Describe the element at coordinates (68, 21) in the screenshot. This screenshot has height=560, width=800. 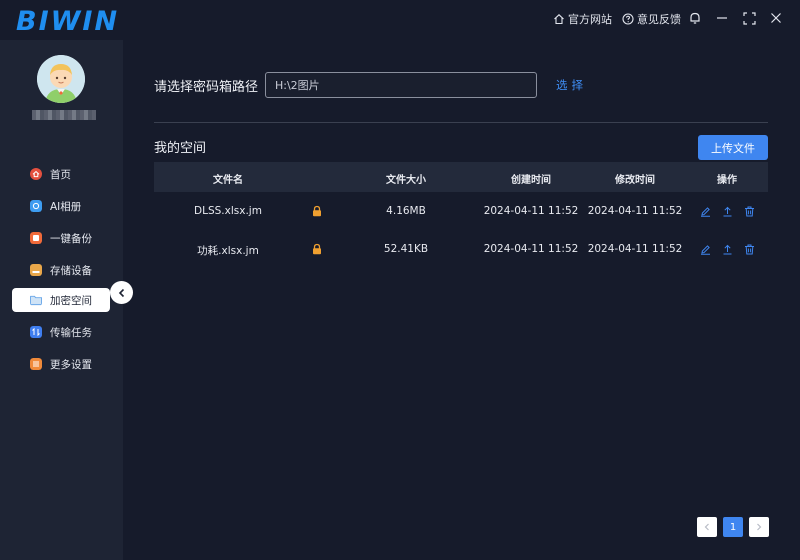
I see `app-logo: BIWIN` at that location.